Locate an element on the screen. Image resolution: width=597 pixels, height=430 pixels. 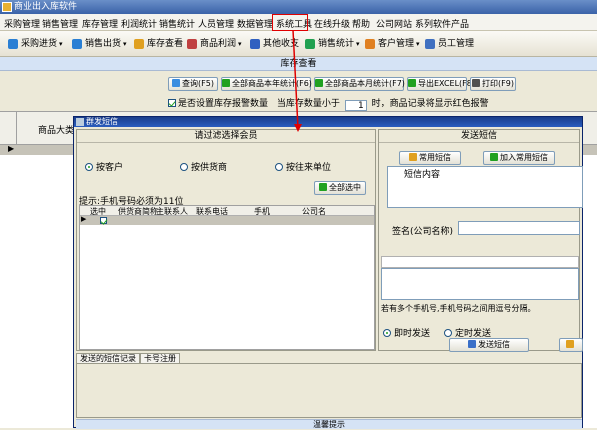
sales-stats-button: 销售统计 ▾ is located at coordinates (332, 44).